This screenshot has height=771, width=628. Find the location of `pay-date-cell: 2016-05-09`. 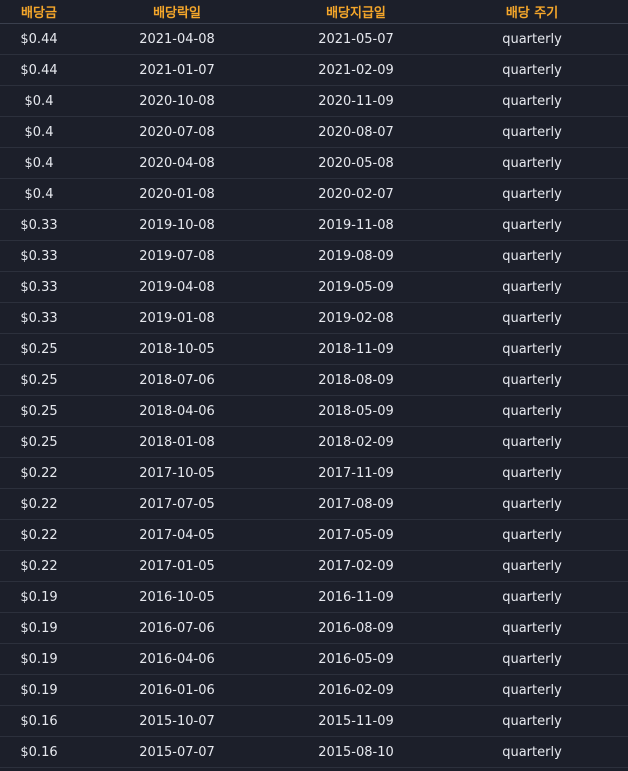

pay-date-cell: 2016-05-09 is located at coordinates (356, 659).